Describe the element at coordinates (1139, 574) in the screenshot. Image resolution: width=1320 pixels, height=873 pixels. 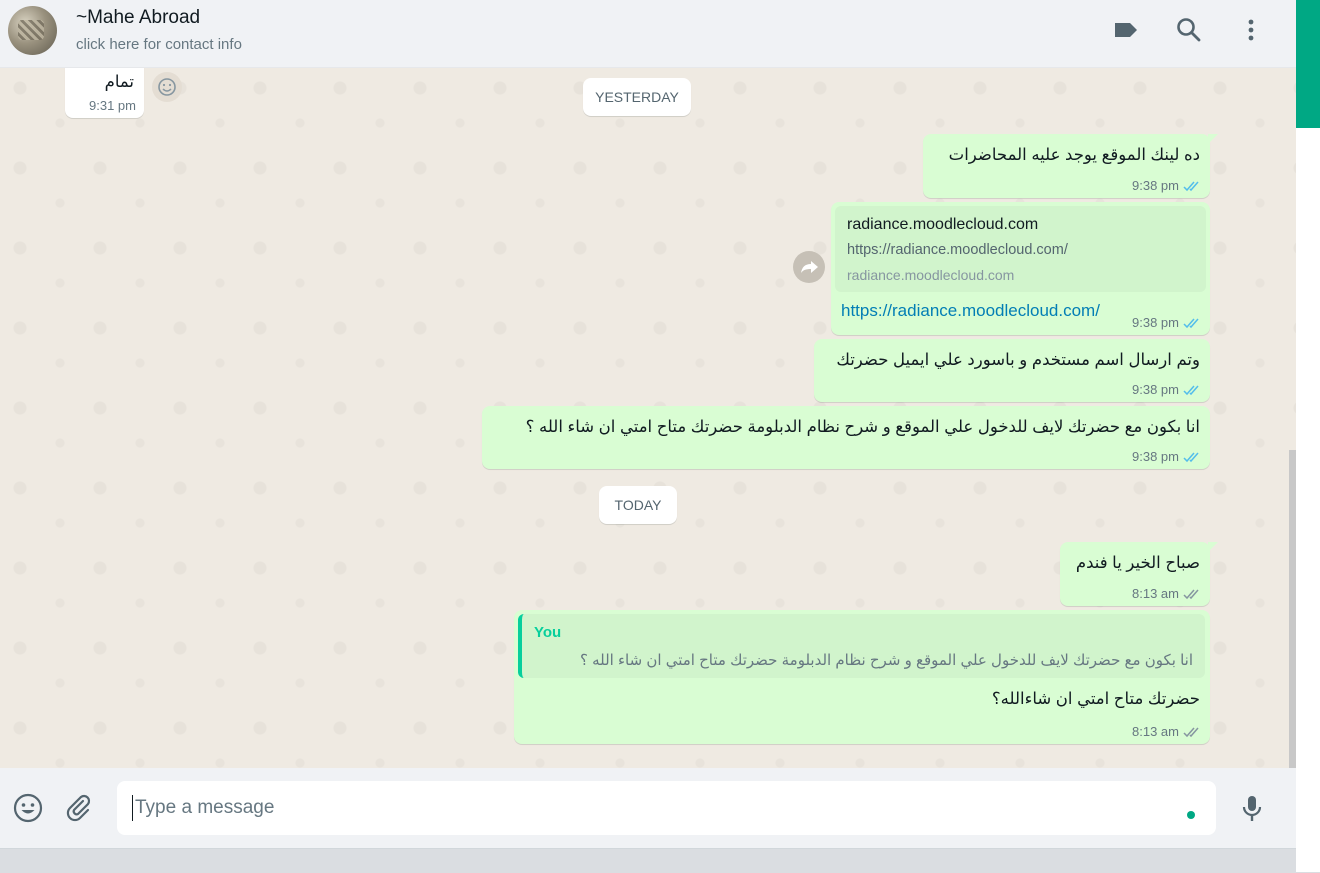
I see `message-outgoing: صباح الخير يا فندم 8:13 am` at that location.